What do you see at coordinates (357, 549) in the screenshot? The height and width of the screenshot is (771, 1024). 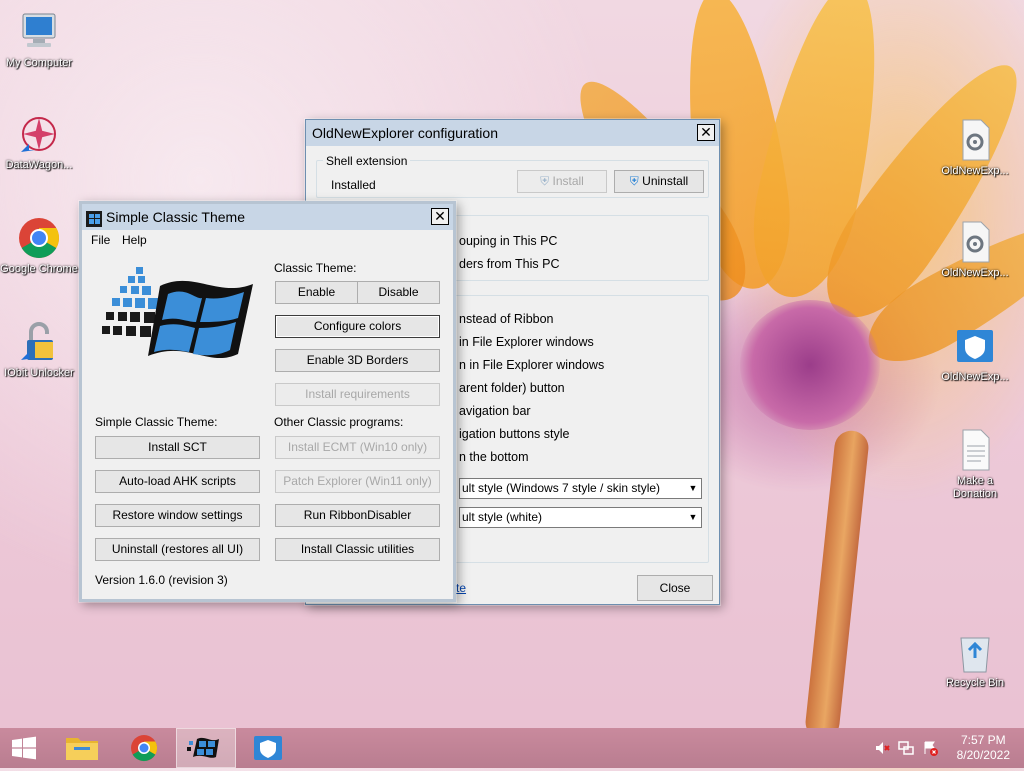 I see `install-classic-utilities-button: Install Classic utilities` at bounding box center [357, 549].